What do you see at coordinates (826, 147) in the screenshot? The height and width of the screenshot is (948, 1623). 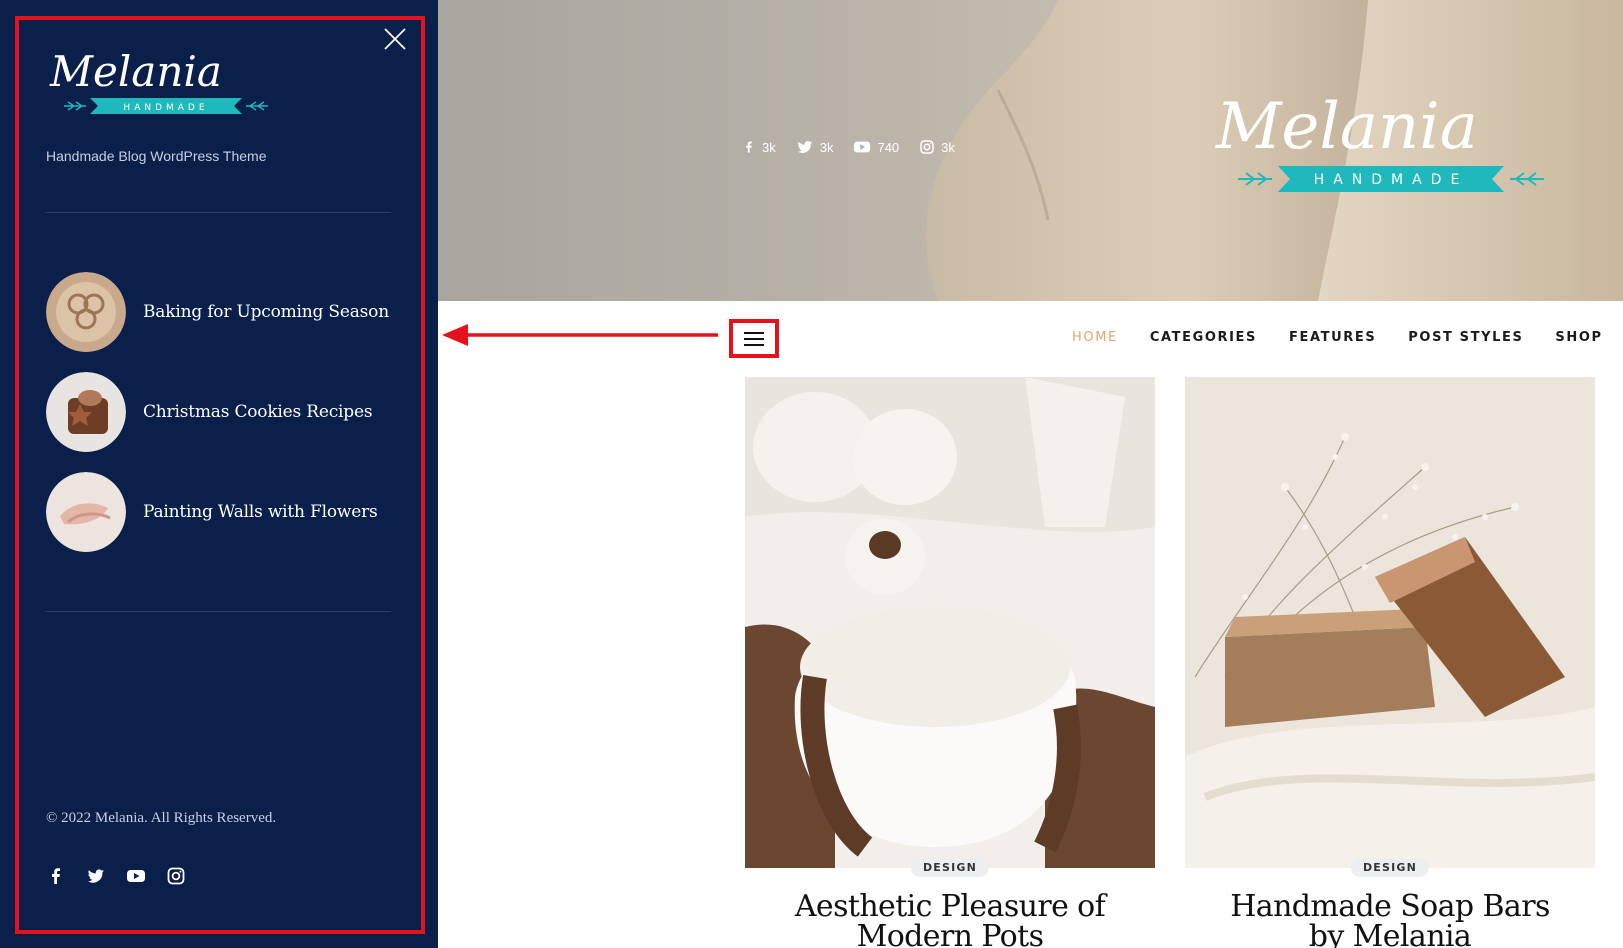 I see `twitter-count: 3k` at bounding box center [826, 147].